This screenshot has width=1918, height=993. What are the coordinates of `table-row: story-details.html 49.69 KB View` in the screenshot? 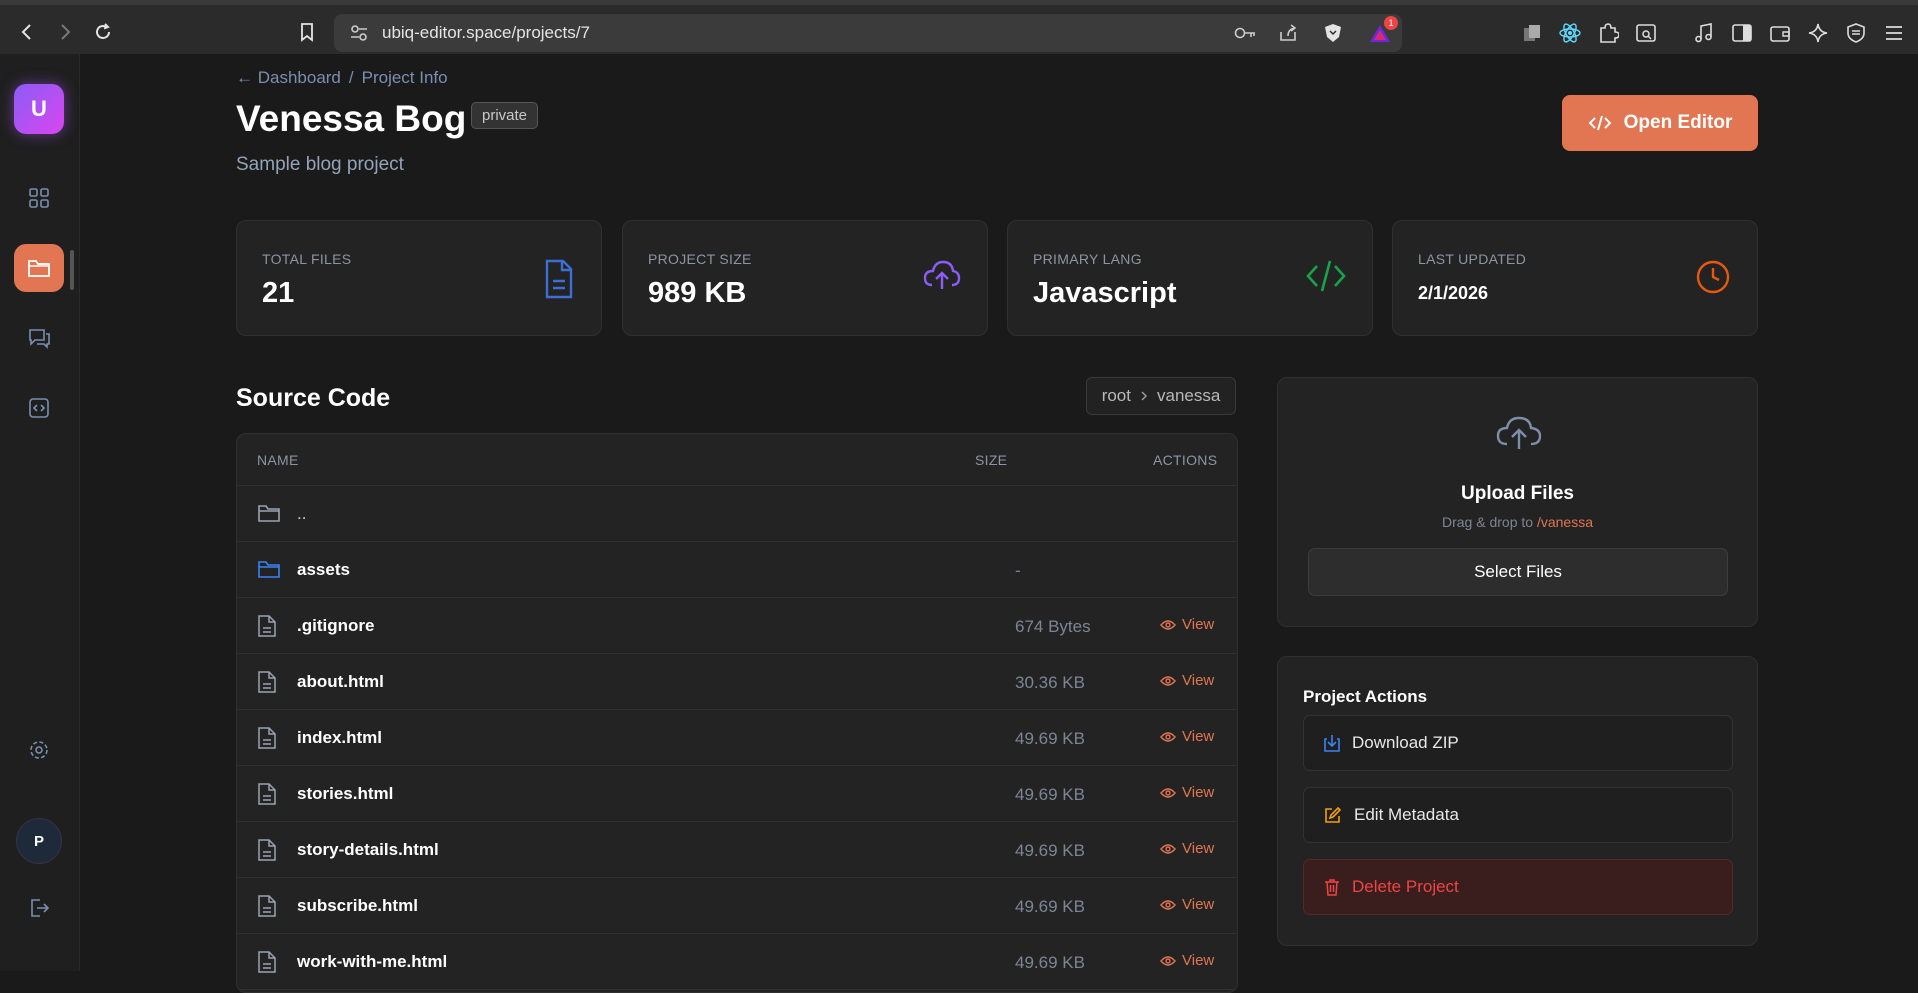 It's located at (737, 850).